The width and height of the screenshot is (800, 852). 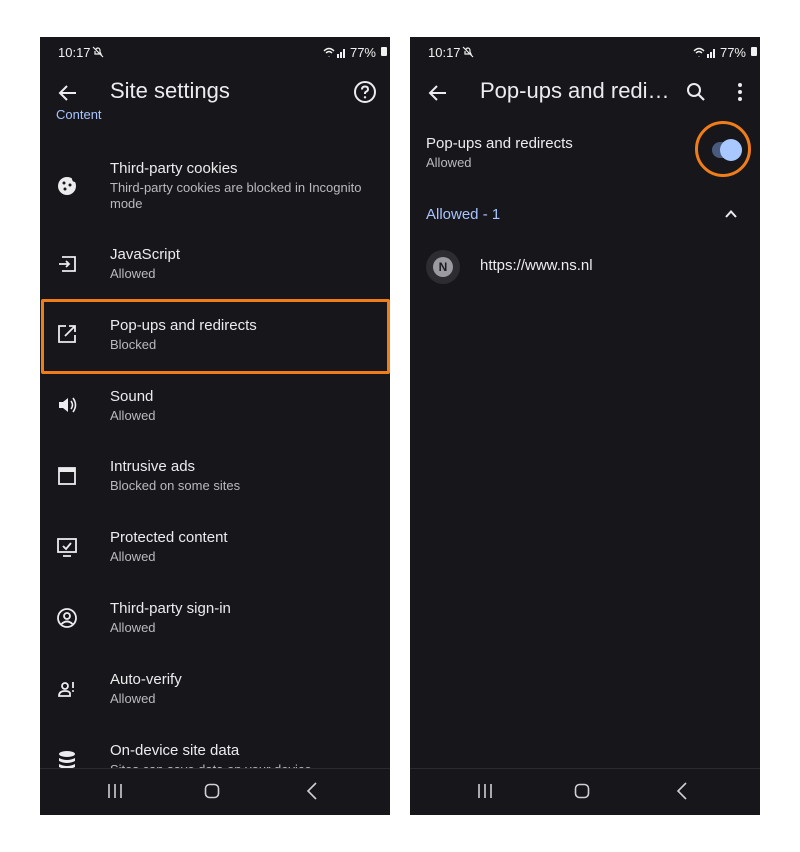 I want to click on more-options-icon, so click(x=740, y=92).